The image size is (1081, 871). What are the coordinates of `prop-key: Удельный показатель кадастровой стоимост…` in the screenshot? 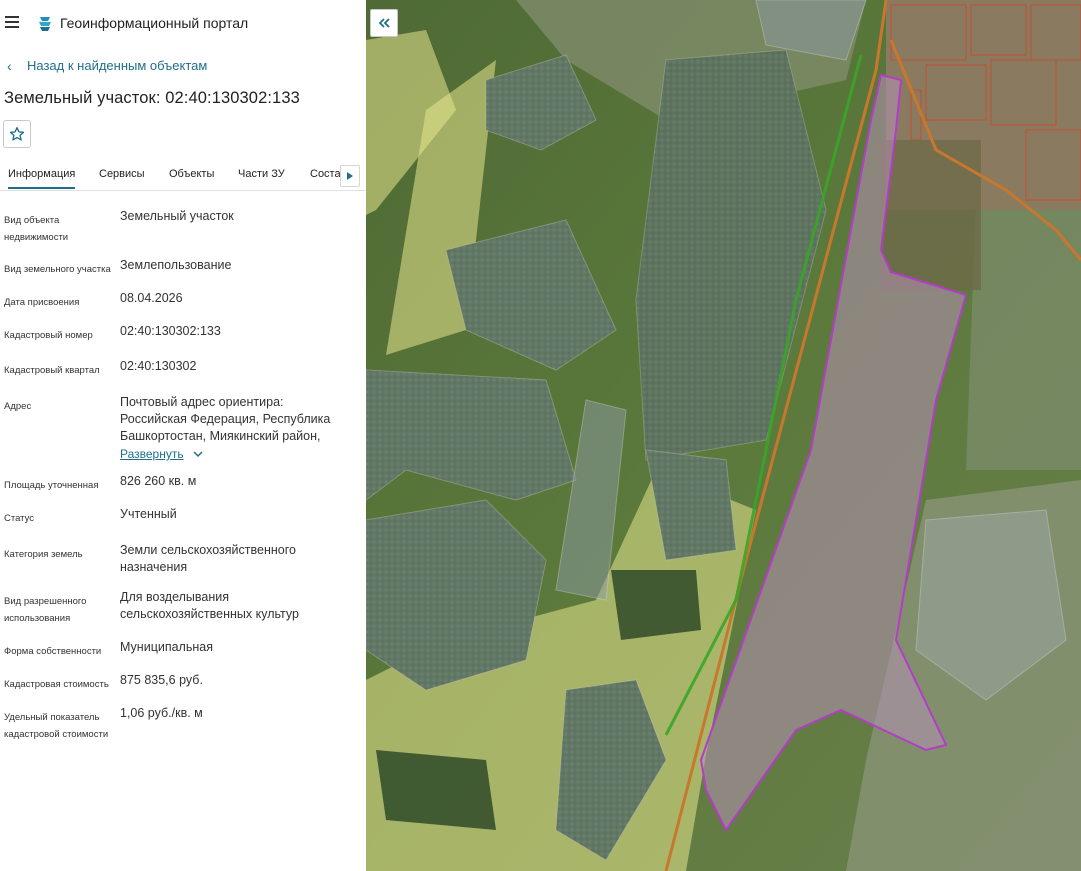 It's located at (56, 726).